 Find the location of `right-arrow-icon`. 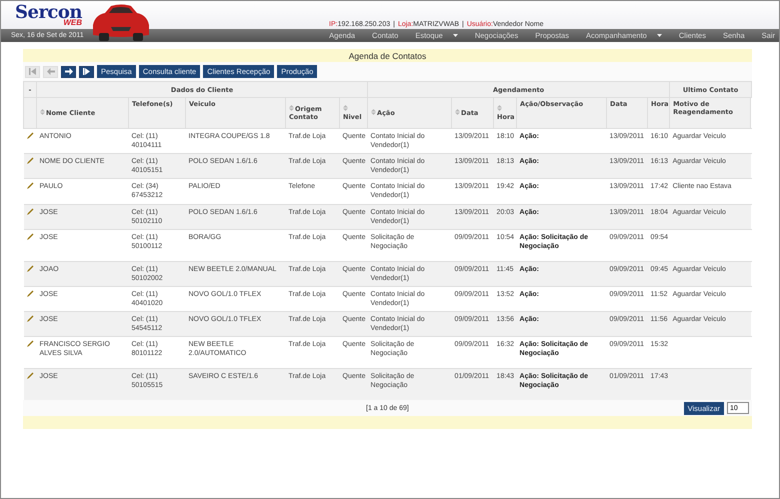

right-arrow-icon is located at coordinates (68, 71).